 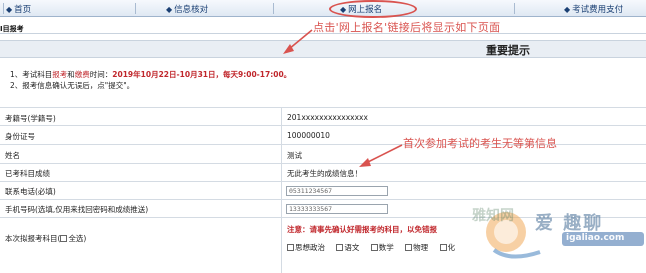 I want to click on name-value: 测试, so click(x=294, y=155).